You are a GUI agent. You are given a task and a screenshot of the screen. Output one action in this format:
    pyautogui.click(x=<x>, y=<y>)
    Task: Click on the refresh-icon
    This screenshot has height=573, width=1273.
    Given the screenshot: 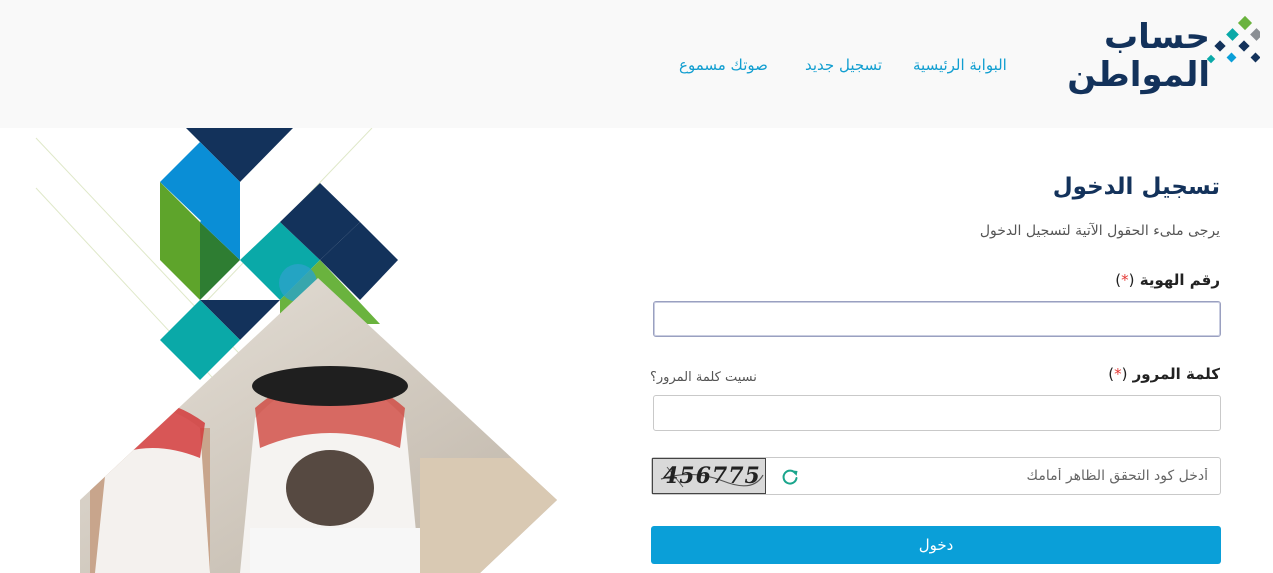 What is the action you would take?
    pyautogui.click(x=790, y=477)
    